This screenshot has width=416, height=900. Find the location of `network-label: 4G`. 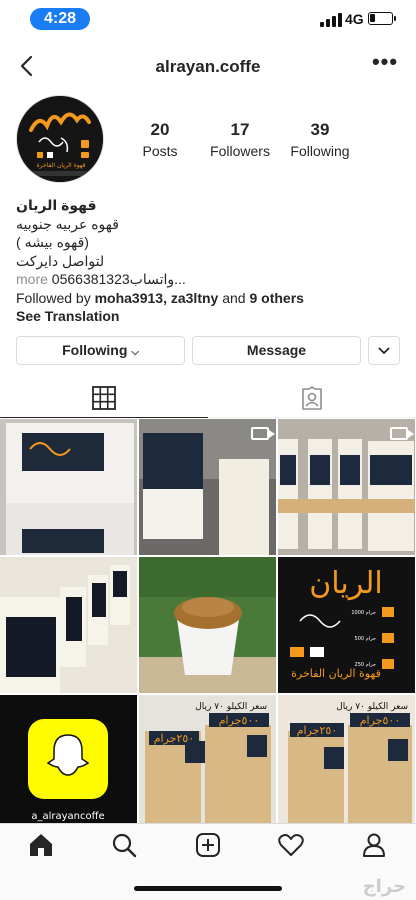

network-label: 4G is located at coordinates (354, 19).